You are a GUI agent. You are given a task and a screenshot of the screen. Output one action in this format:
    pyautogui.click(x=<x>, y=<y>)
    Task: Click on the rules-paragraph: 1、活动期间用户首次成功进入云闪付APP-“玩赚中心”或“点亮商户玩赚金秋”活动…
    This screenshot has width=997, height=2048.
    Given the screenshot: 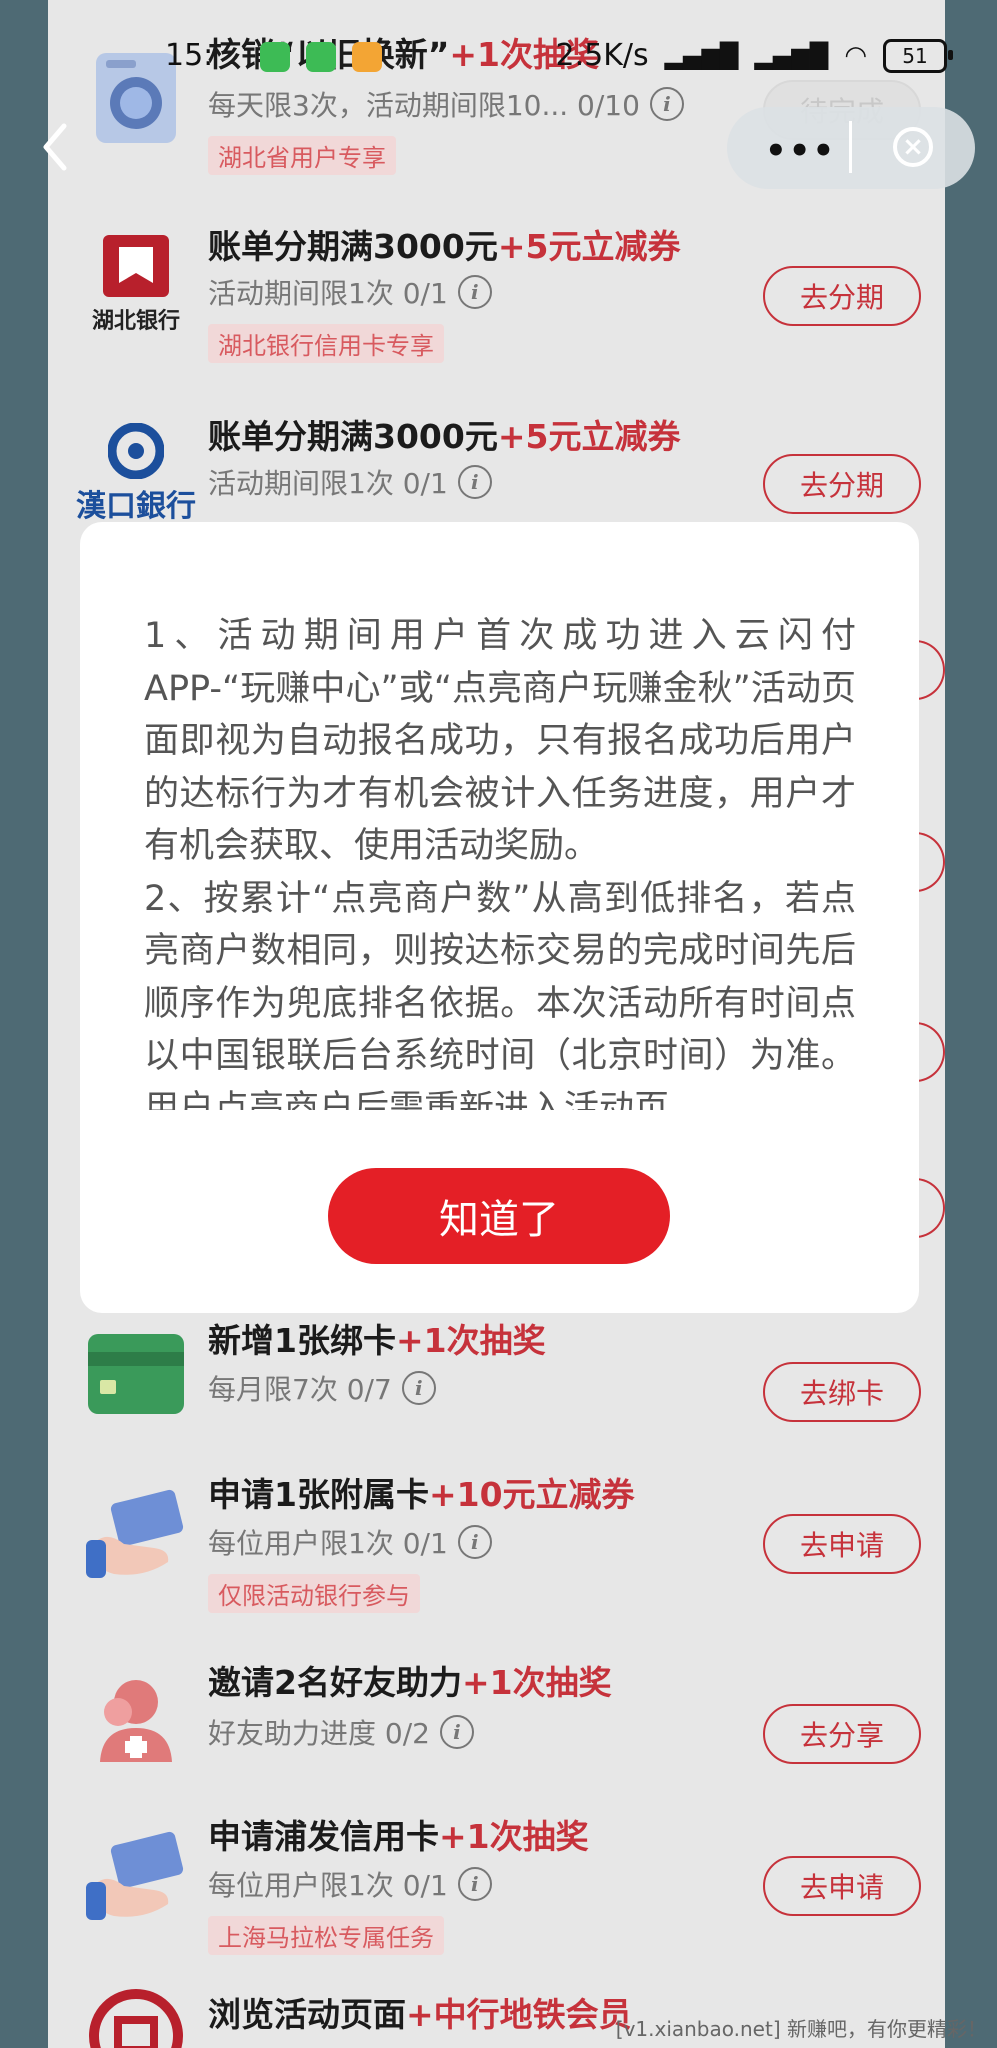 What is the action you would take?
    pyautogui.click(x=500, y=741)
    